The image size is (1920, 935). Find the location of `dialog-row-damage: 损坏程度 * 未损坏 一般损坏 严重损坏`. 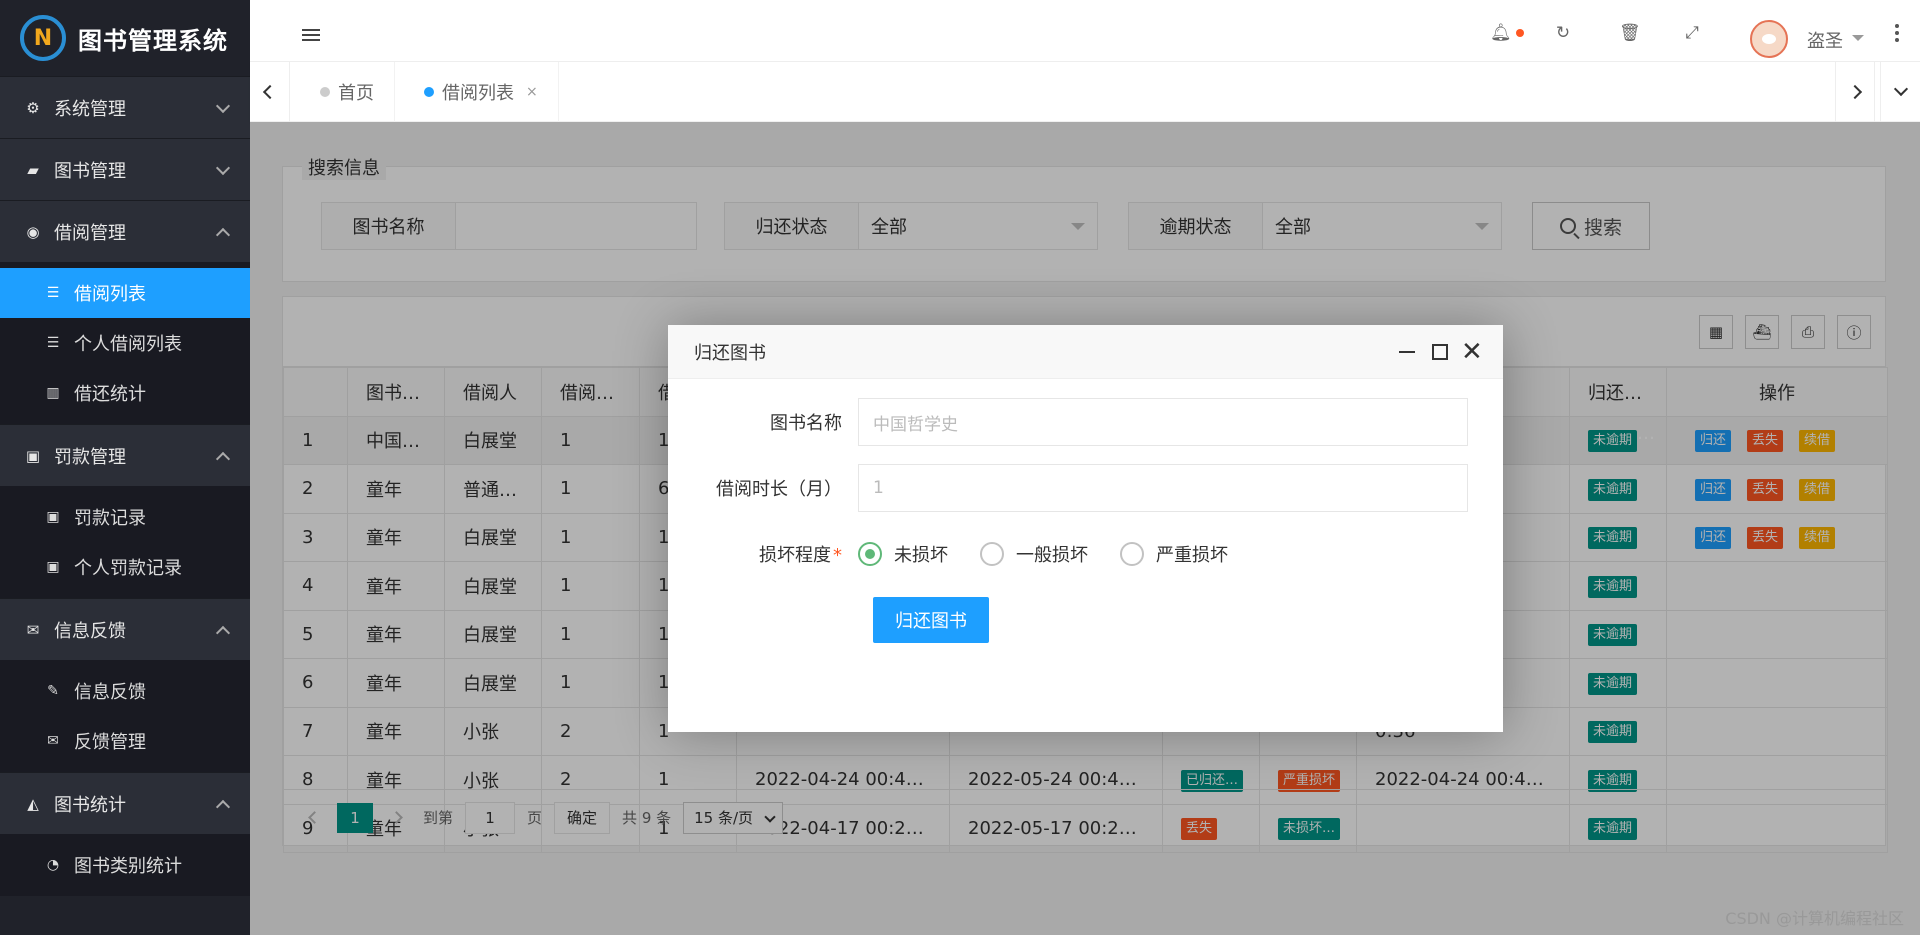

dialog-row-damage: 损坏程度 * 未损坏 一般损坏 严重损坏 is located at coordinates (964, 554).